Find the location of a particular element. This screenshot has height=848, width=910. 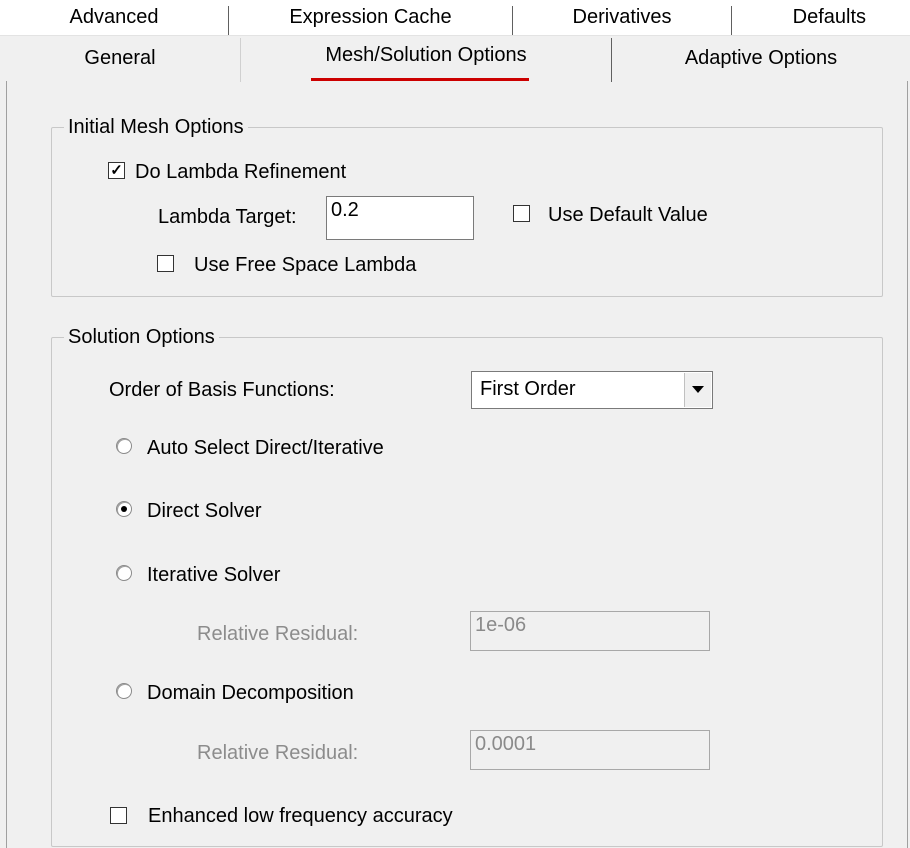

basis-order-value: First Order is located at coordinates (528, 389).